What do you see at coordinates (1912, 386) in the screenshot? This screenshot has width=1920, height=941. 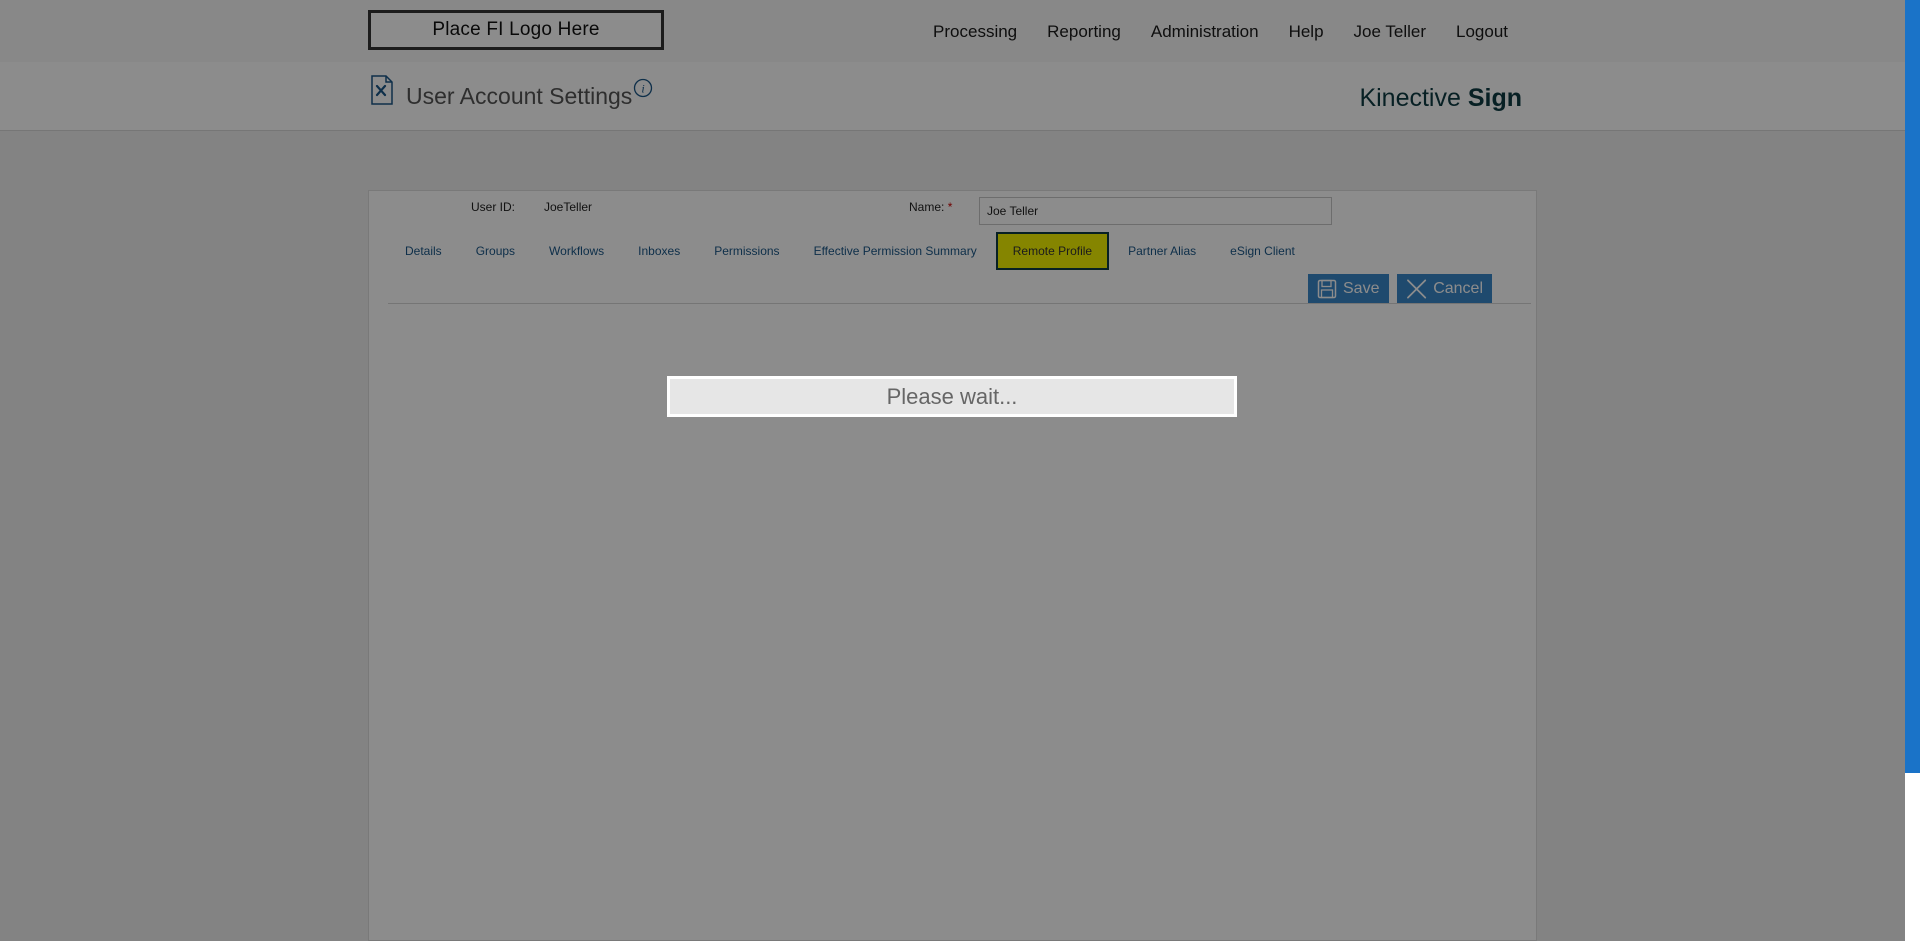 I see `scrollbar-thumb` at bounding box center [1912, 386].